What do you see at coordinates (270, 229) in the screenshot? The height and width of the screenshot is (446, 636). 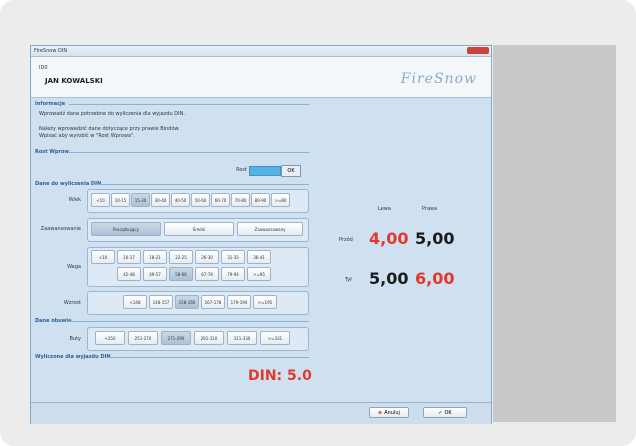 I see `skill-option: Zaawansowany` at bounding box center [270, 229].